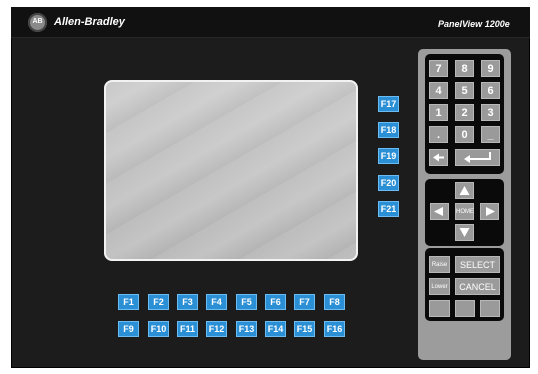  I want to click on left-triangle-icon, so click(438, 211).